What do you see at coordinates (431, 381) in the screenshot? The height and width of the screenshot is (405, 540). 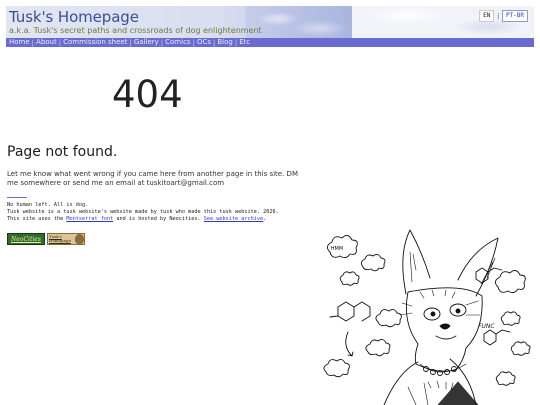 I see `dog-body` at bounding box center [431, 381].